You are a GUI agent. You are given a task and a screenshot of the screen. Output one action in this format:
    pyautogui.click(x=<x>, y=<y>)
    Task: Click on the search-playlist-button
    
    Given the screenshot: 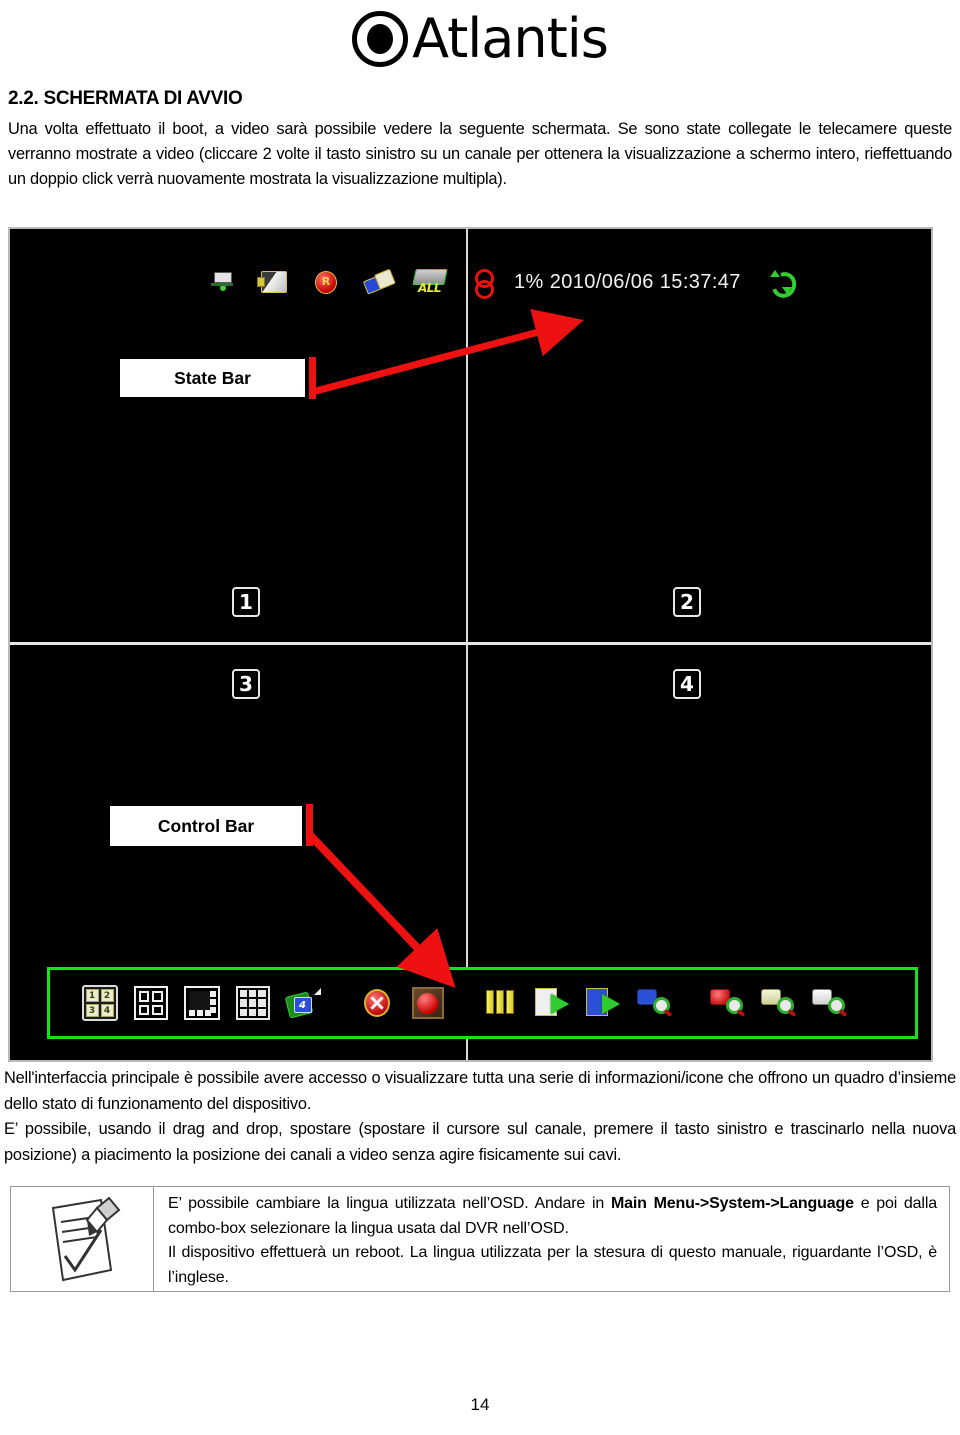 What is the action you would take?
    pyautogui.click(x=653, y=1003)
    